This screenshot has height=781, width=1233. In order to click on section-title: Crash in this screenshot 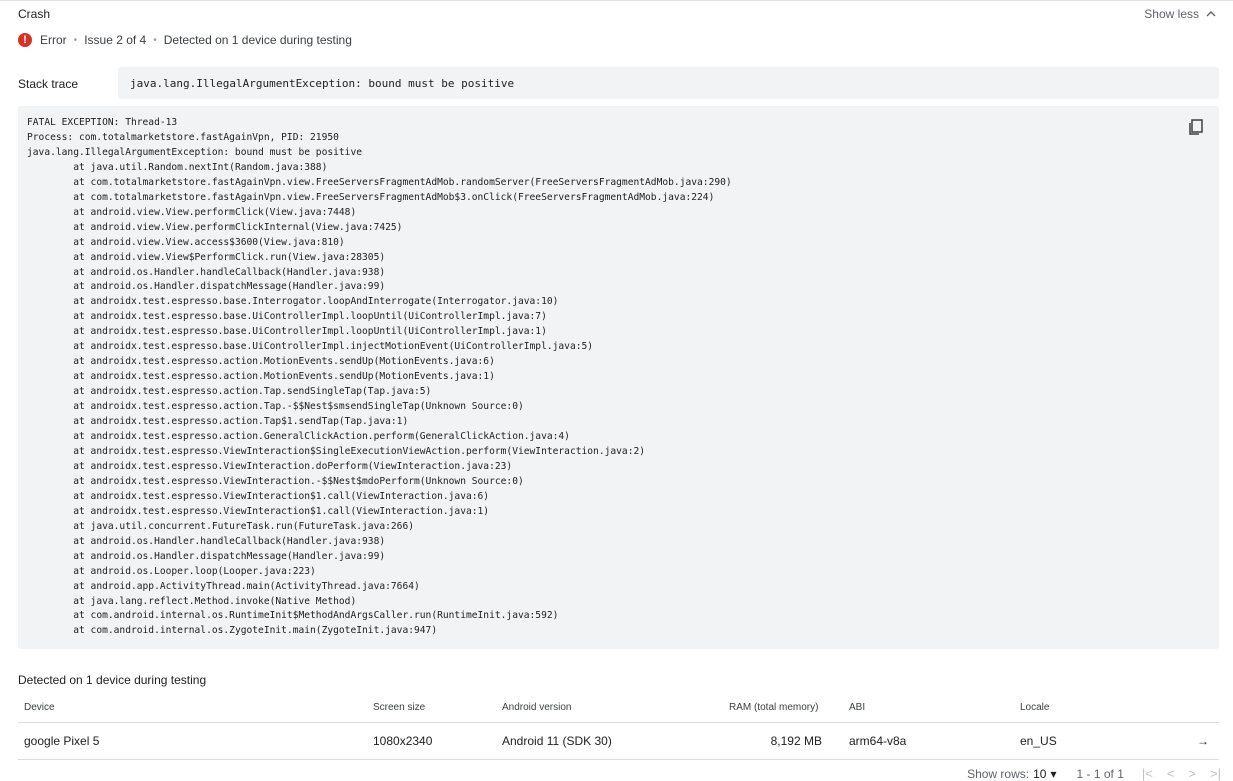, I will do `click(34, 14)`.